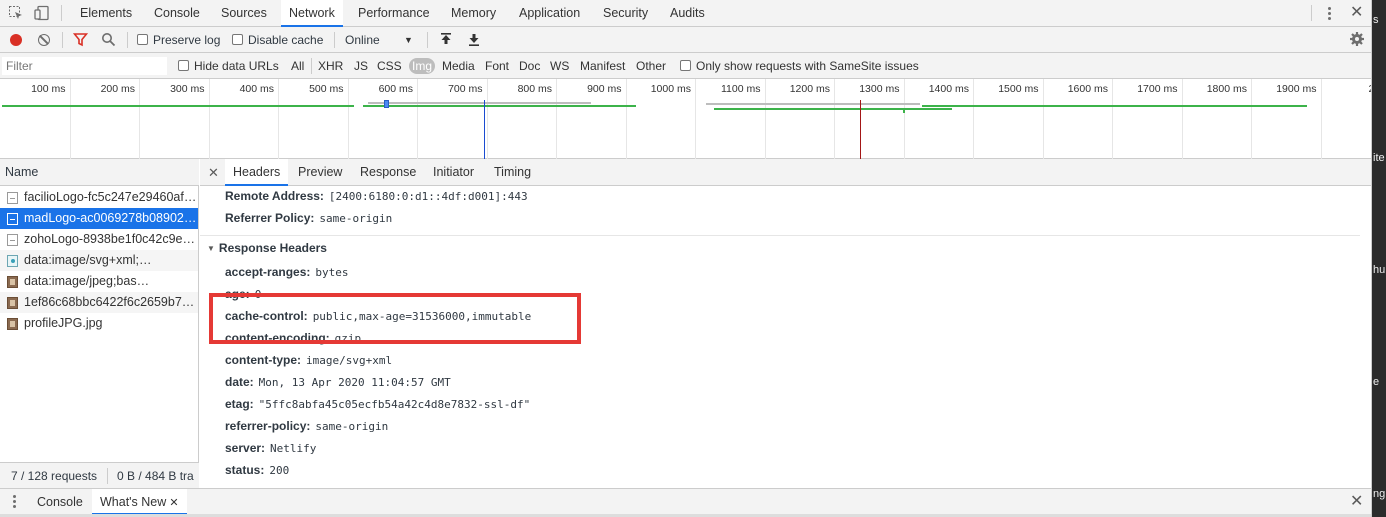 The width and height of the screenshot is (1386, 517). Describe the element at coordinates (670, 89) in the screenshot. I see `timeline-tick-label: 1000 ms` at that location.